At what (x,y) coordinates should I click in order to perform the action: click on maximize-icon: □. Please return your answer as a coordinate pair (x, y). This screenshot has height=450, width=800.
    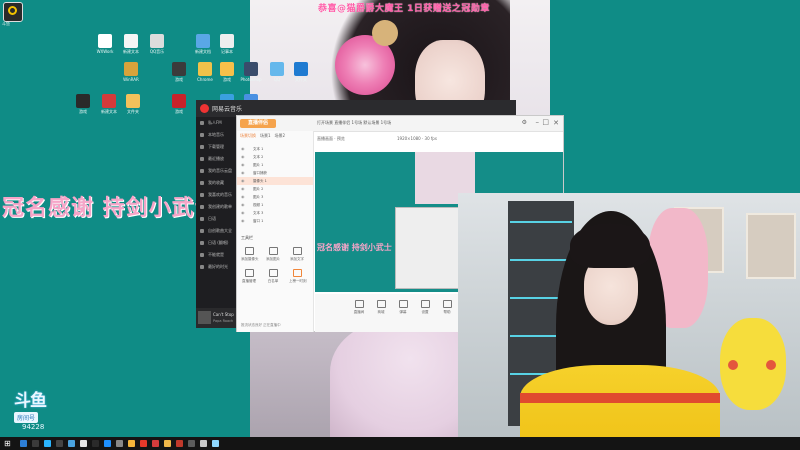
    Looking at the image, I should click on (545, 122).